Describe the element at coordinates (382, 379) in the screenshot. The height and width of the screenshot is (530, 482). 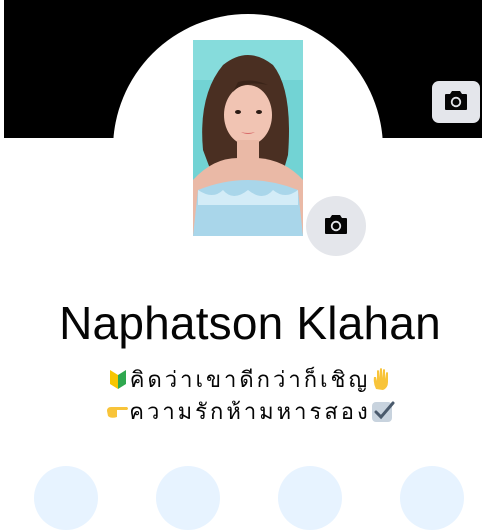
I see `raised-hand-icon` at that location.